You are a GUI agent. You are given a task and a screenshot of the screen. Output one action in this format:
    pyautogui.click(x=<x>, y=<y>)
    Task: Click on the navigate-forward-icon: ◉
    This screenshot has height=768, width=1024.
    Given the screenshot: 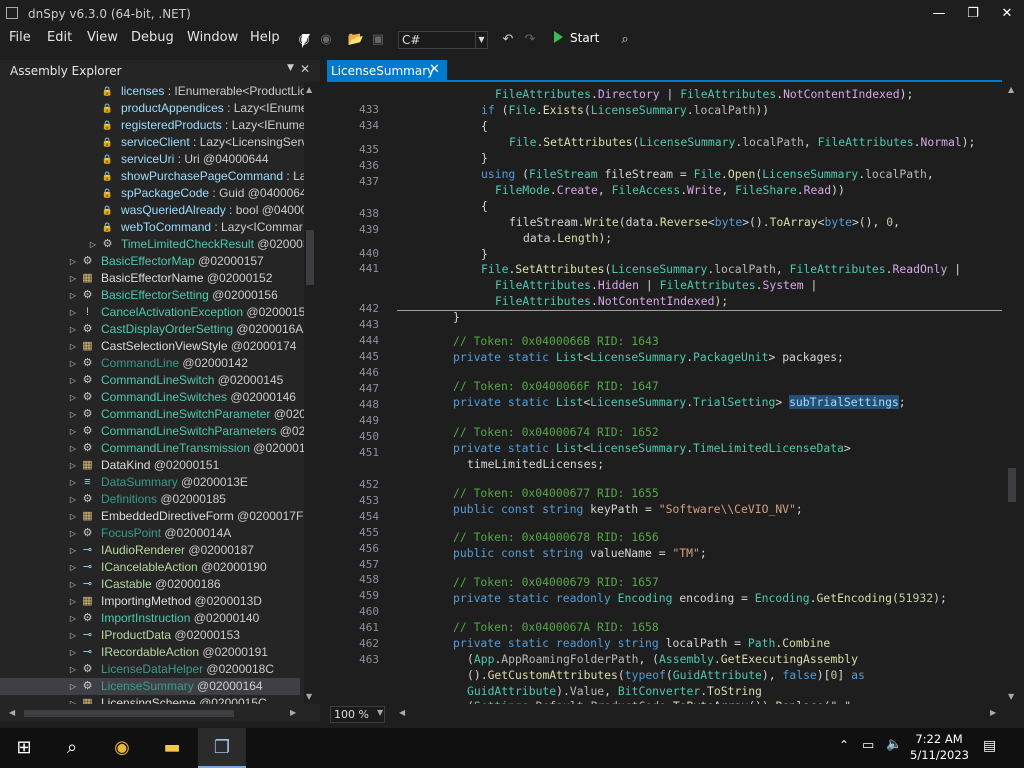 What is the action you would take?
    pyautogui.click(x=326, y=40)
    